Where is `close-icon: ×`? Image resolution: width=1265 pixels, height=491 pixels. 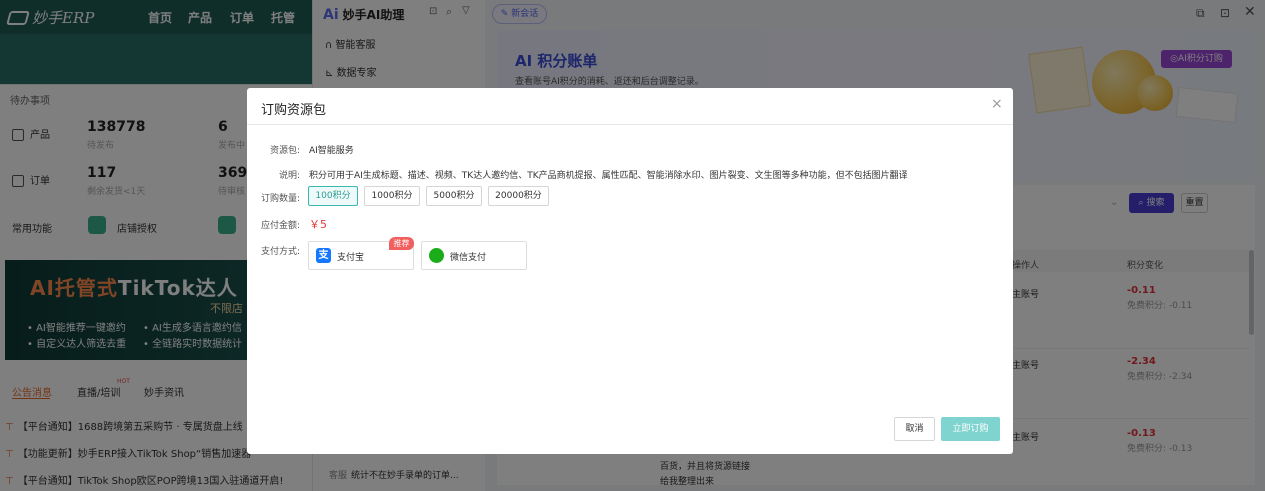
close-icon: × is located at coordinates (997, 104).